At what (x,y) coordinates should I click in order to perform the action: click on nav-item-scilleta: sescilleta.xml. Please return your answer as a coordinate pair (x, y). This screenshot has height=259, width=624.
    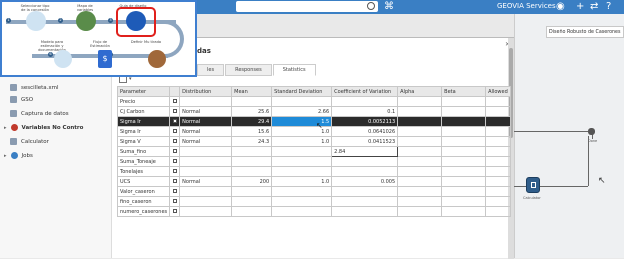
    Looking at the image, I should click on (34, 87).